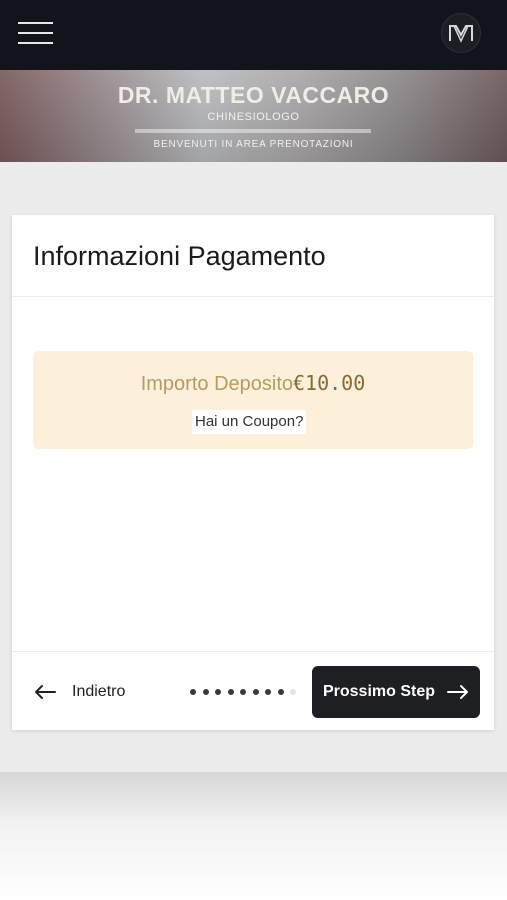  I want to click on page-bottom-shadow, so click(253, 836).